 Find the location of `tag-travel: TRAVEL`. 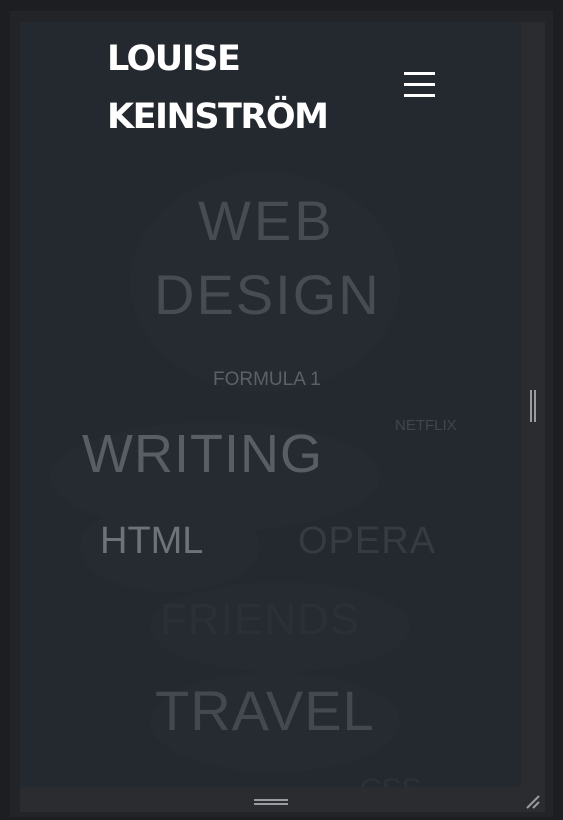

tag-travel: TRAVEL is located at coordinates (265, 711).